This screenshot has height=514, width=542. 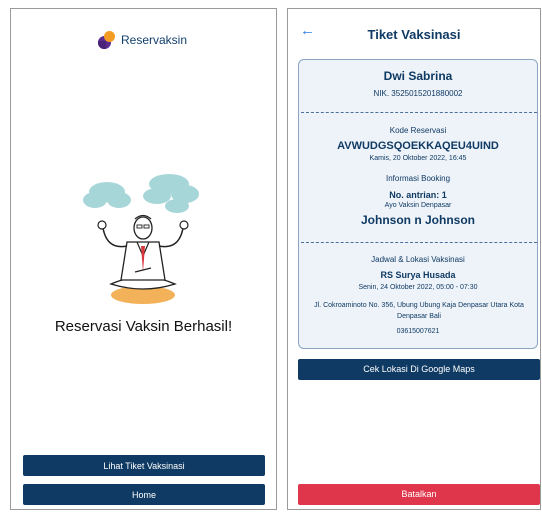 What do you see at coordinates (418, 331) in the screenshot?
I see `location-phone: 03615007621` at bounding box center [418, 331].